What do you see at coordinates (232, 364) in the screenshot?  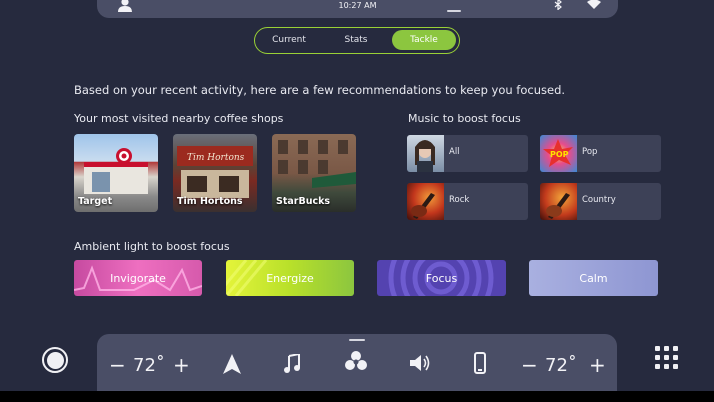 I see `navigation-icon` at bounding box center [232, 364].